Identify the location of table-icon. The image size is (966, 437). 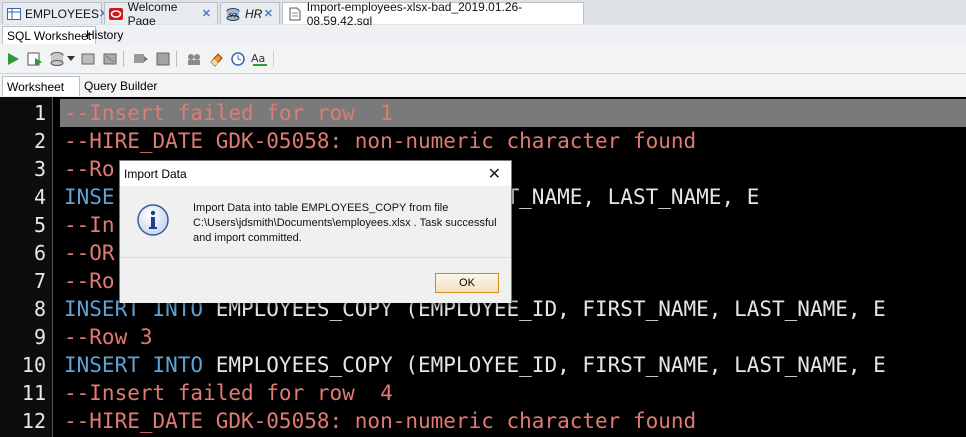
(14, 14).